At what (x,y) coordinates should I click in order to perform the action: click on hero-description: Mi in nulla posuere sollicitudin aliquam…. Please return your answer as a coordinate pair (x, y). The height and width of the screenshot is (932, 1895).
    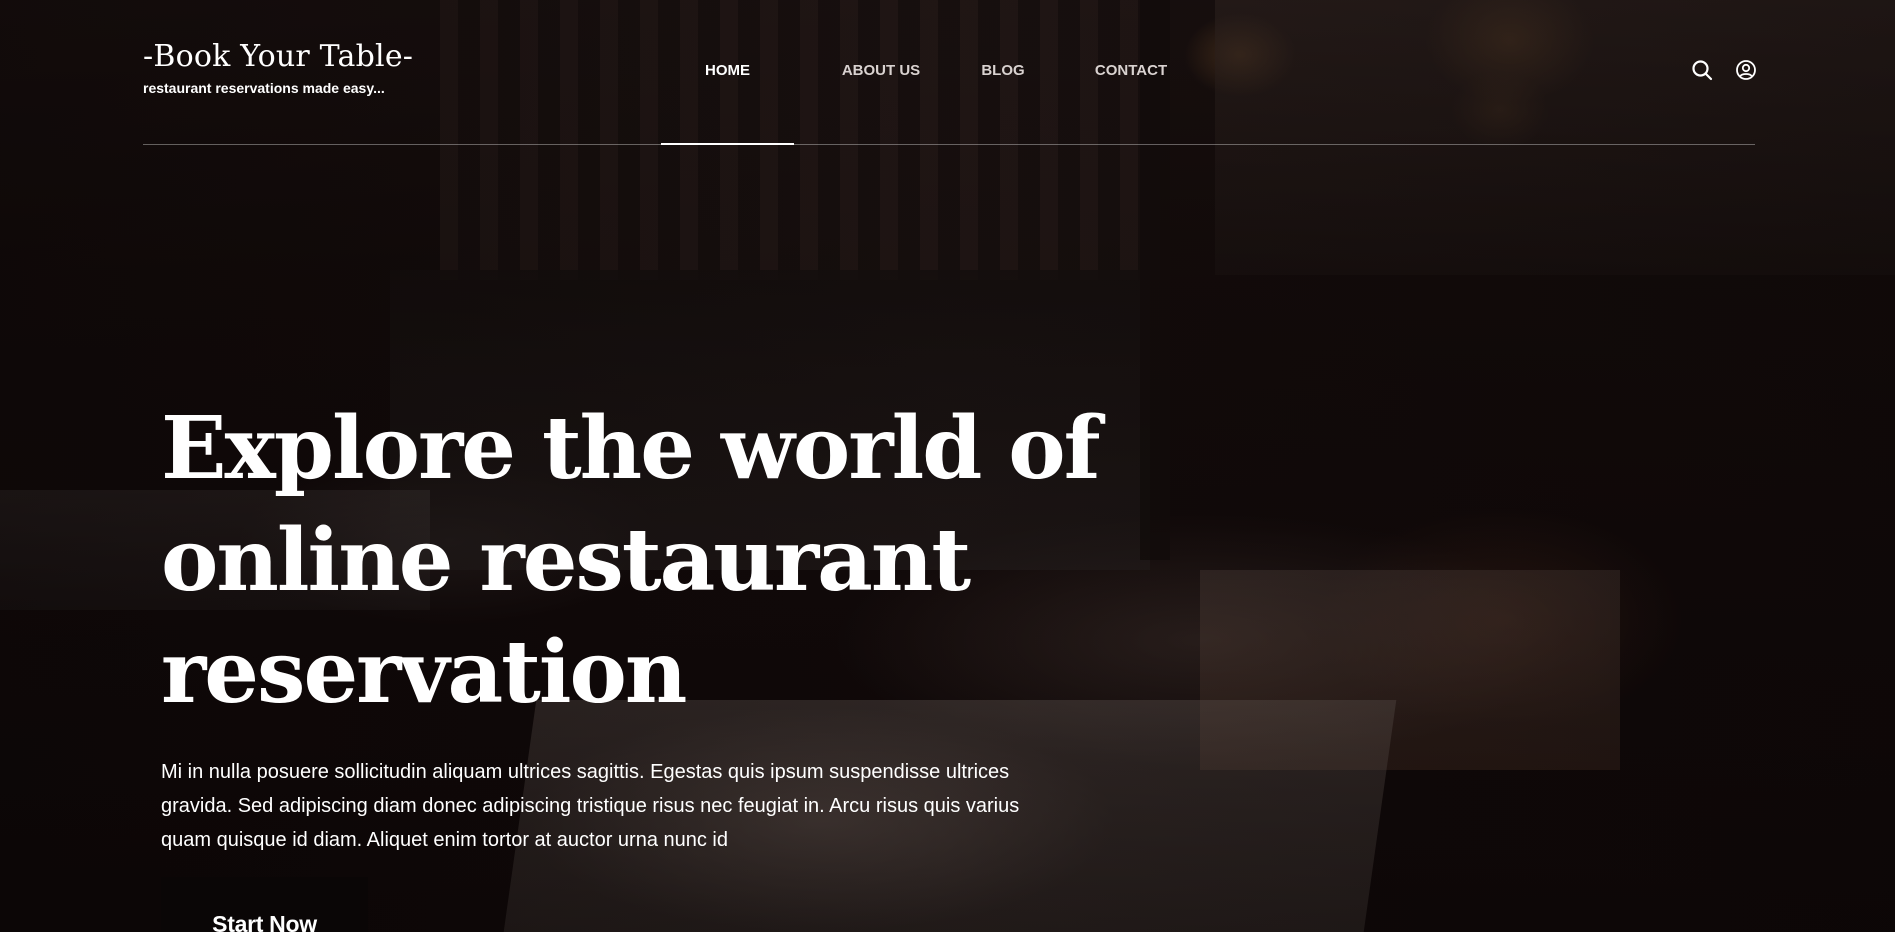
    Looking at the image, I should click on (590, 806).